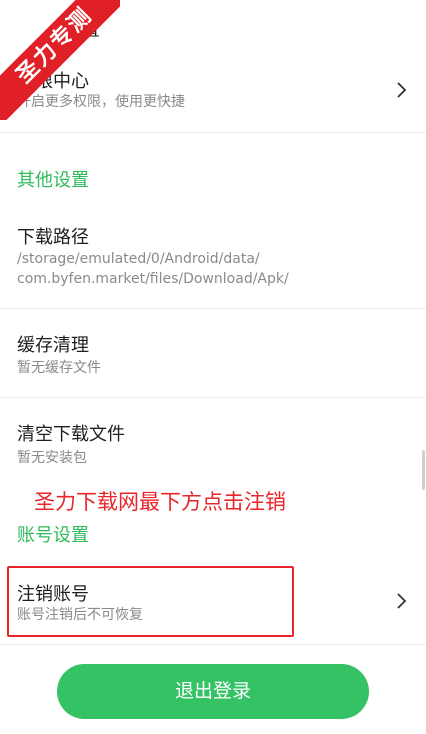  What do you see at coordinates (52, 458) in the screenshot?
I see `clear-downloads-subtitle: 暂无安装包` at bounding box center [52, 458].